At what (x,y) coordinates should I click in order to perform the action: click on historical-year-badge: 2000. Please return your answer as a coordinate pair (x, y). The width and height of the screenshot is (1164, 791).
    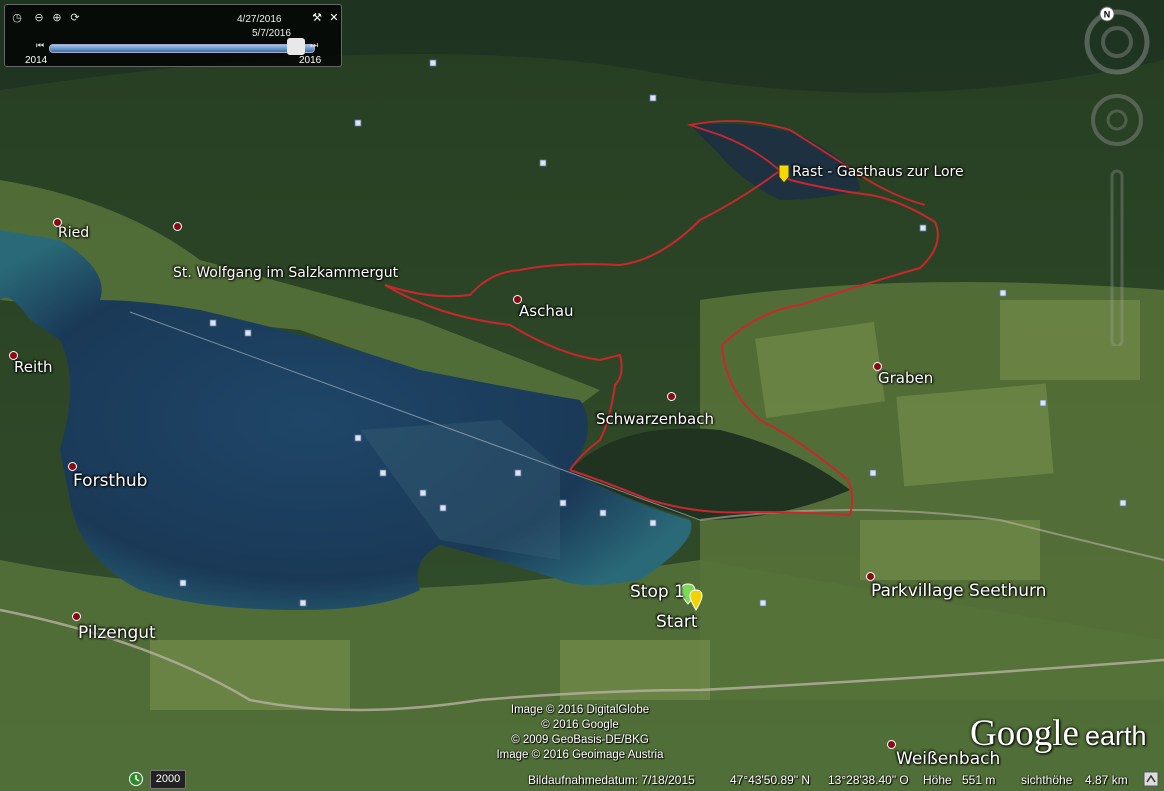
    Looking at the image, I should click on (168, 779).